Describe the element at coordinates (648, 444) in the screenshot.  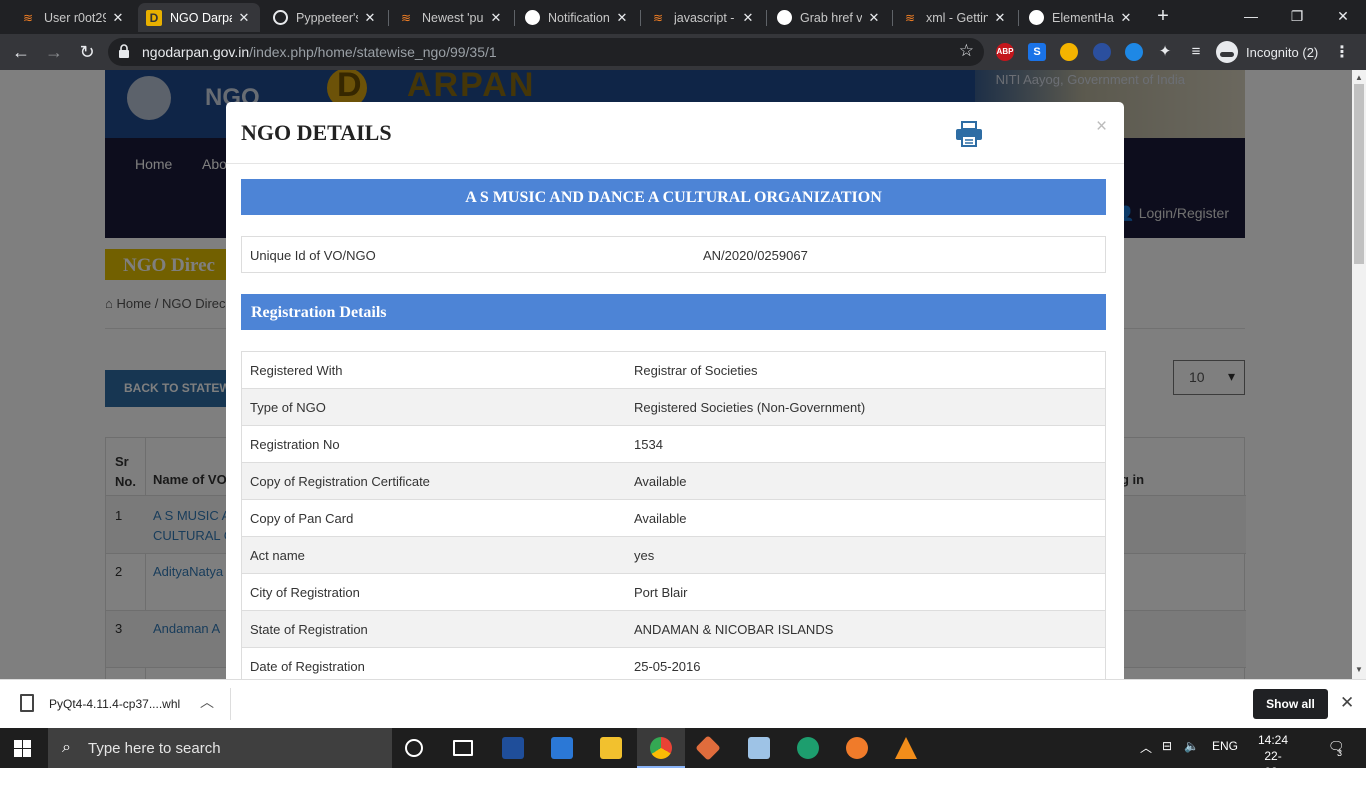
I see `registration-value: 1534` at that location.